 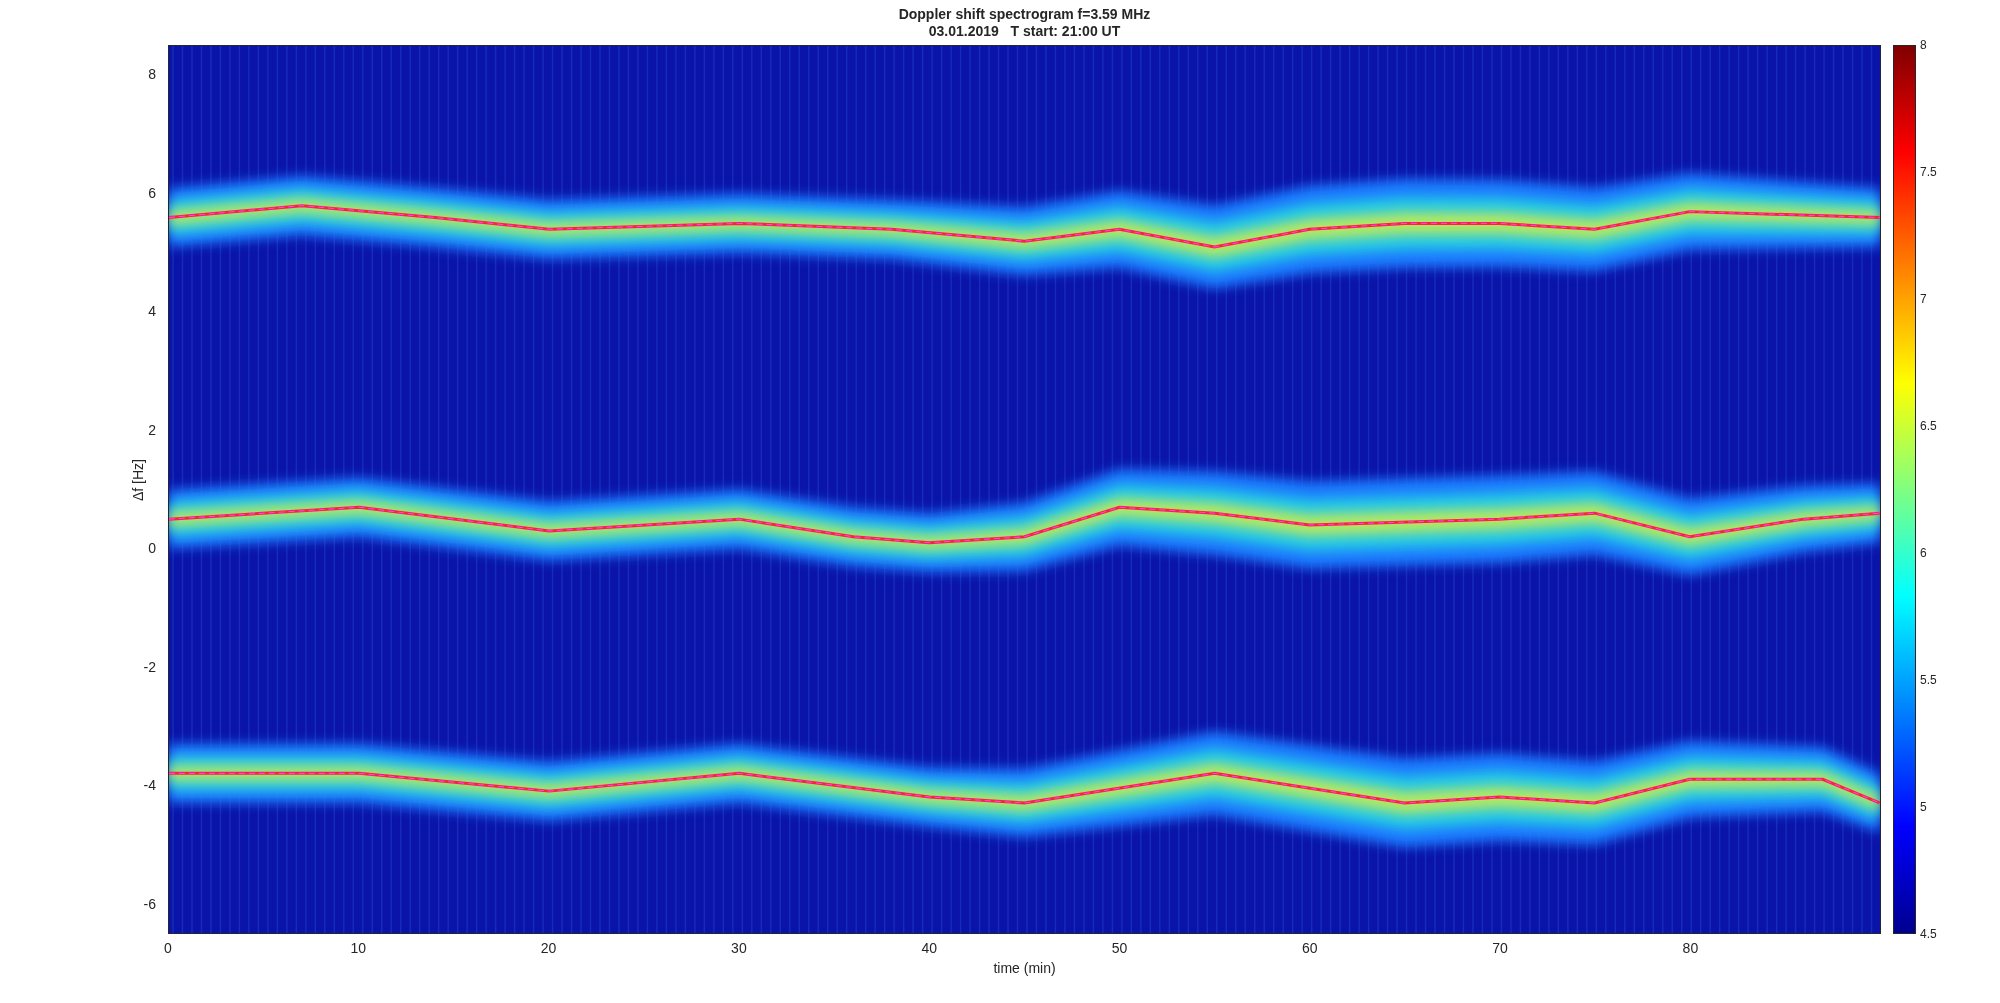 What do you see at coordinates (138, 480) in the screenshot?
I see `y-axis-label: Δf [Hz]` at bounding box center [138, 480].